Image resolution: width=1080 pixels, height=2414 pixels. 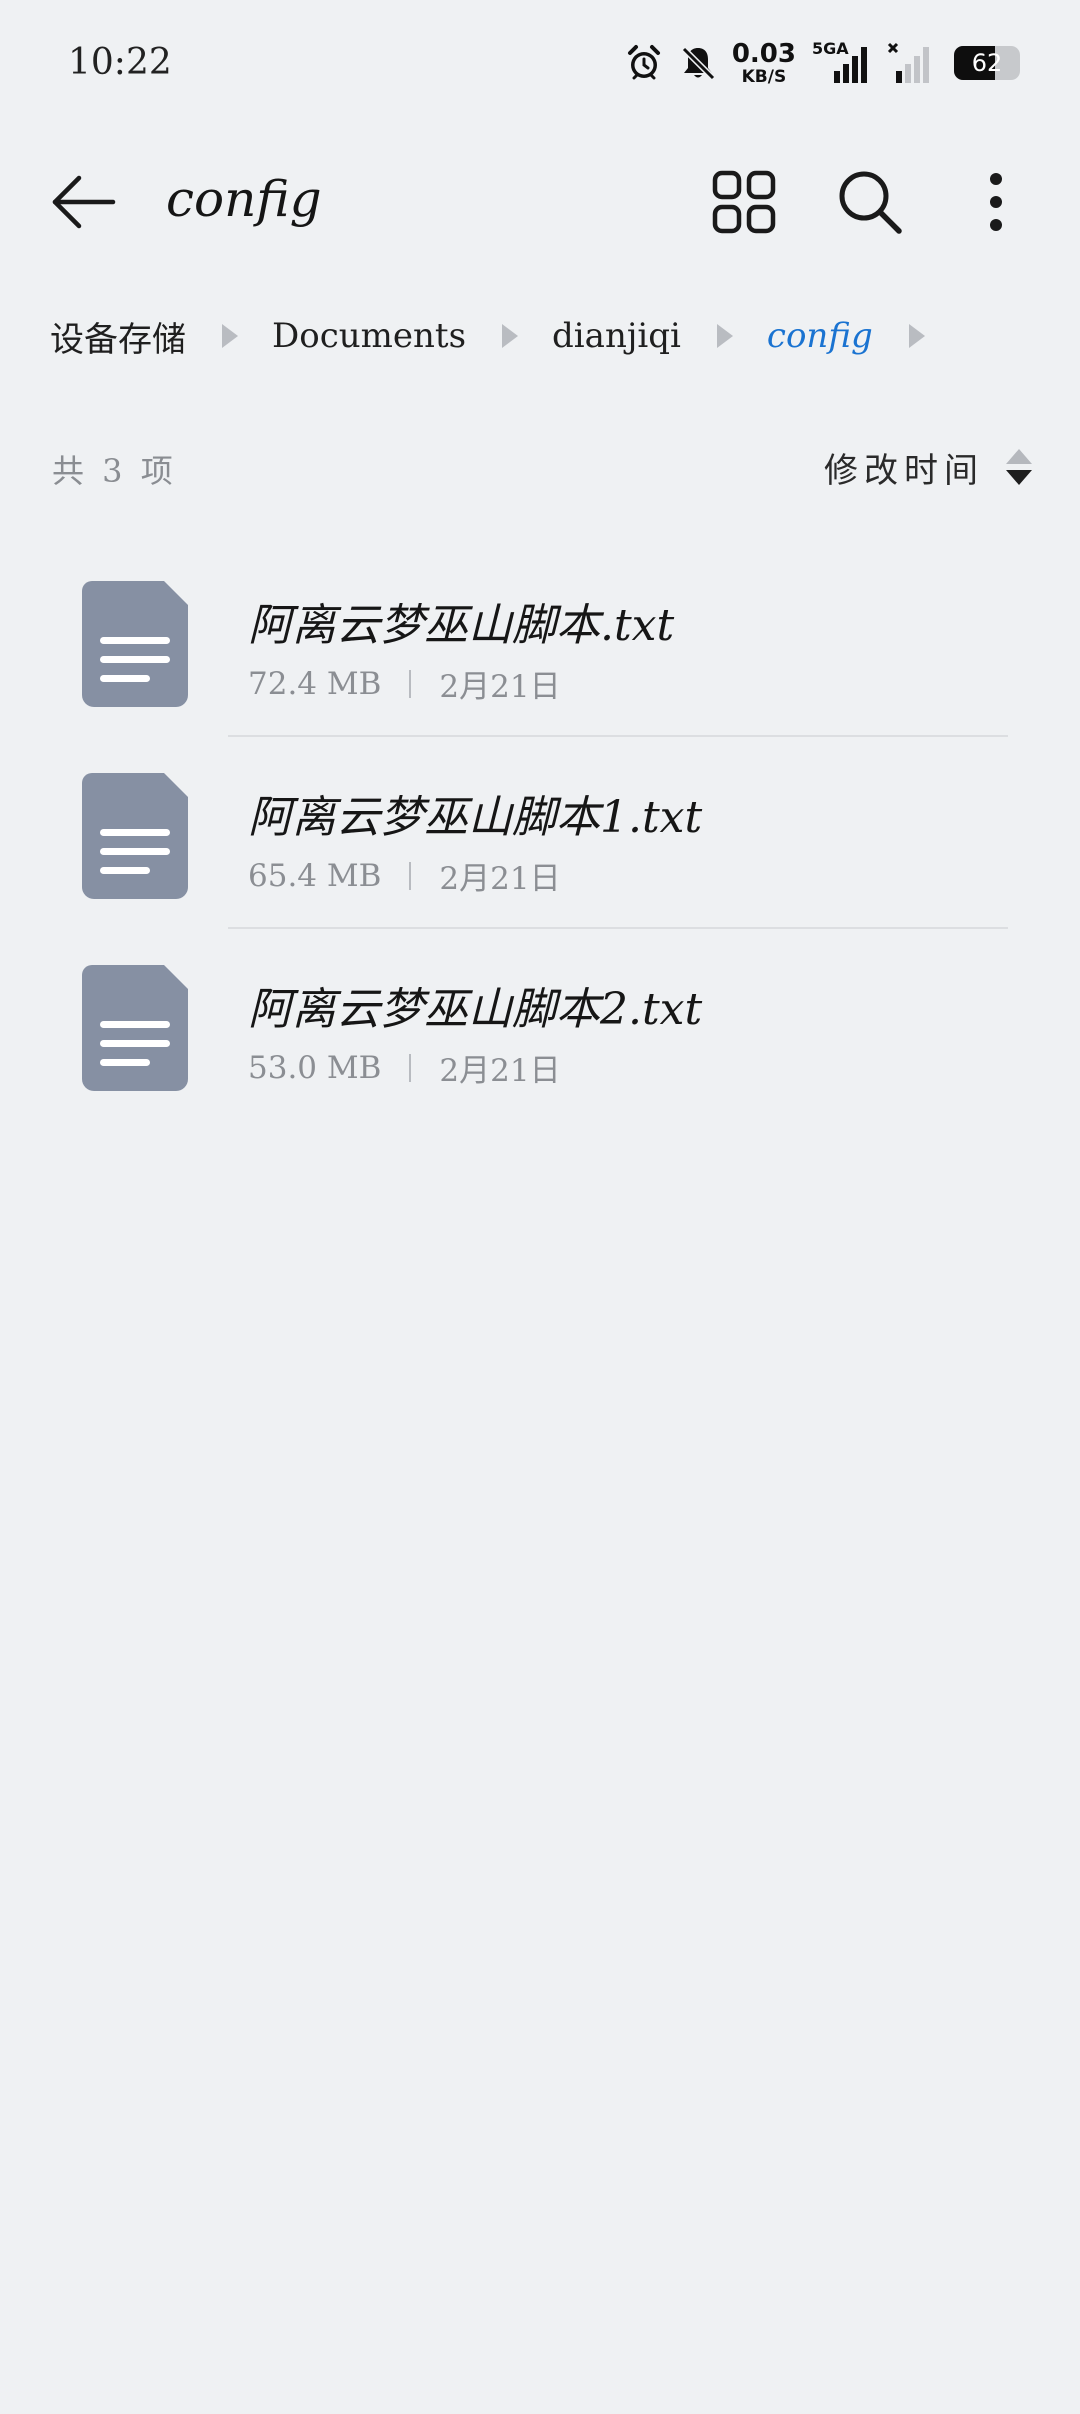 I want to click on more-options-button, so click(x=996, y=202).